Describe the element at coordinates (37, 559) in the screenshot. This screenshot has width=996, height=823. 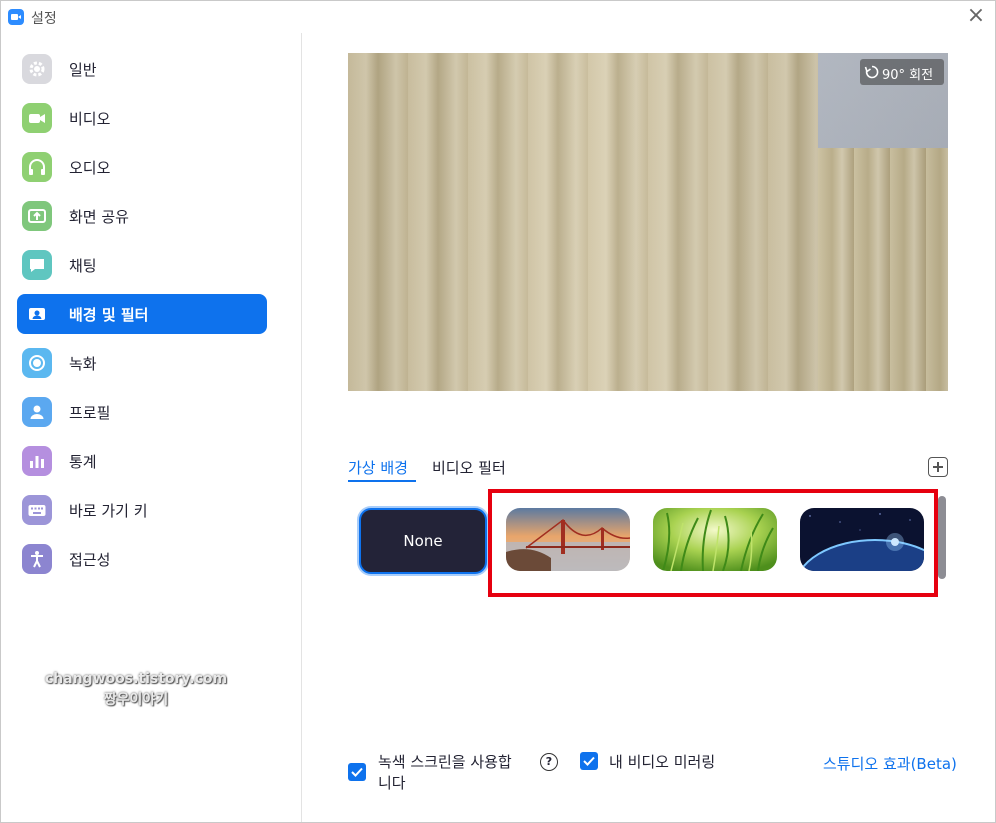
I see `accessibility-icon` at that location.